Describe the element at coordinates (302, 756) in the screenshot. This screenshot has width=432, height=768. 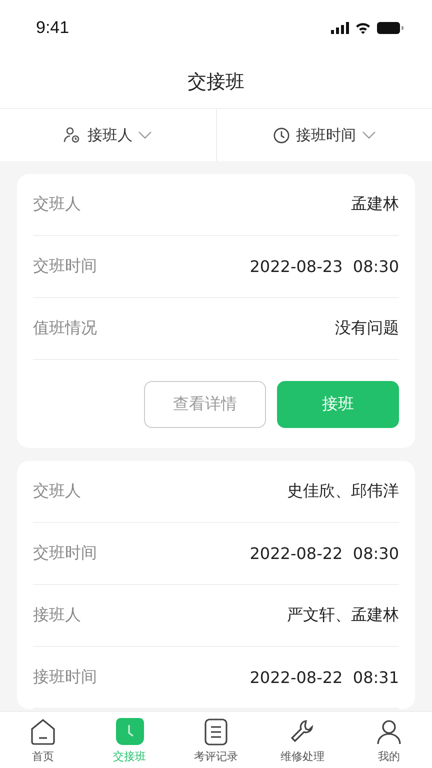
I see `tab-label: 维修处理` at that location.